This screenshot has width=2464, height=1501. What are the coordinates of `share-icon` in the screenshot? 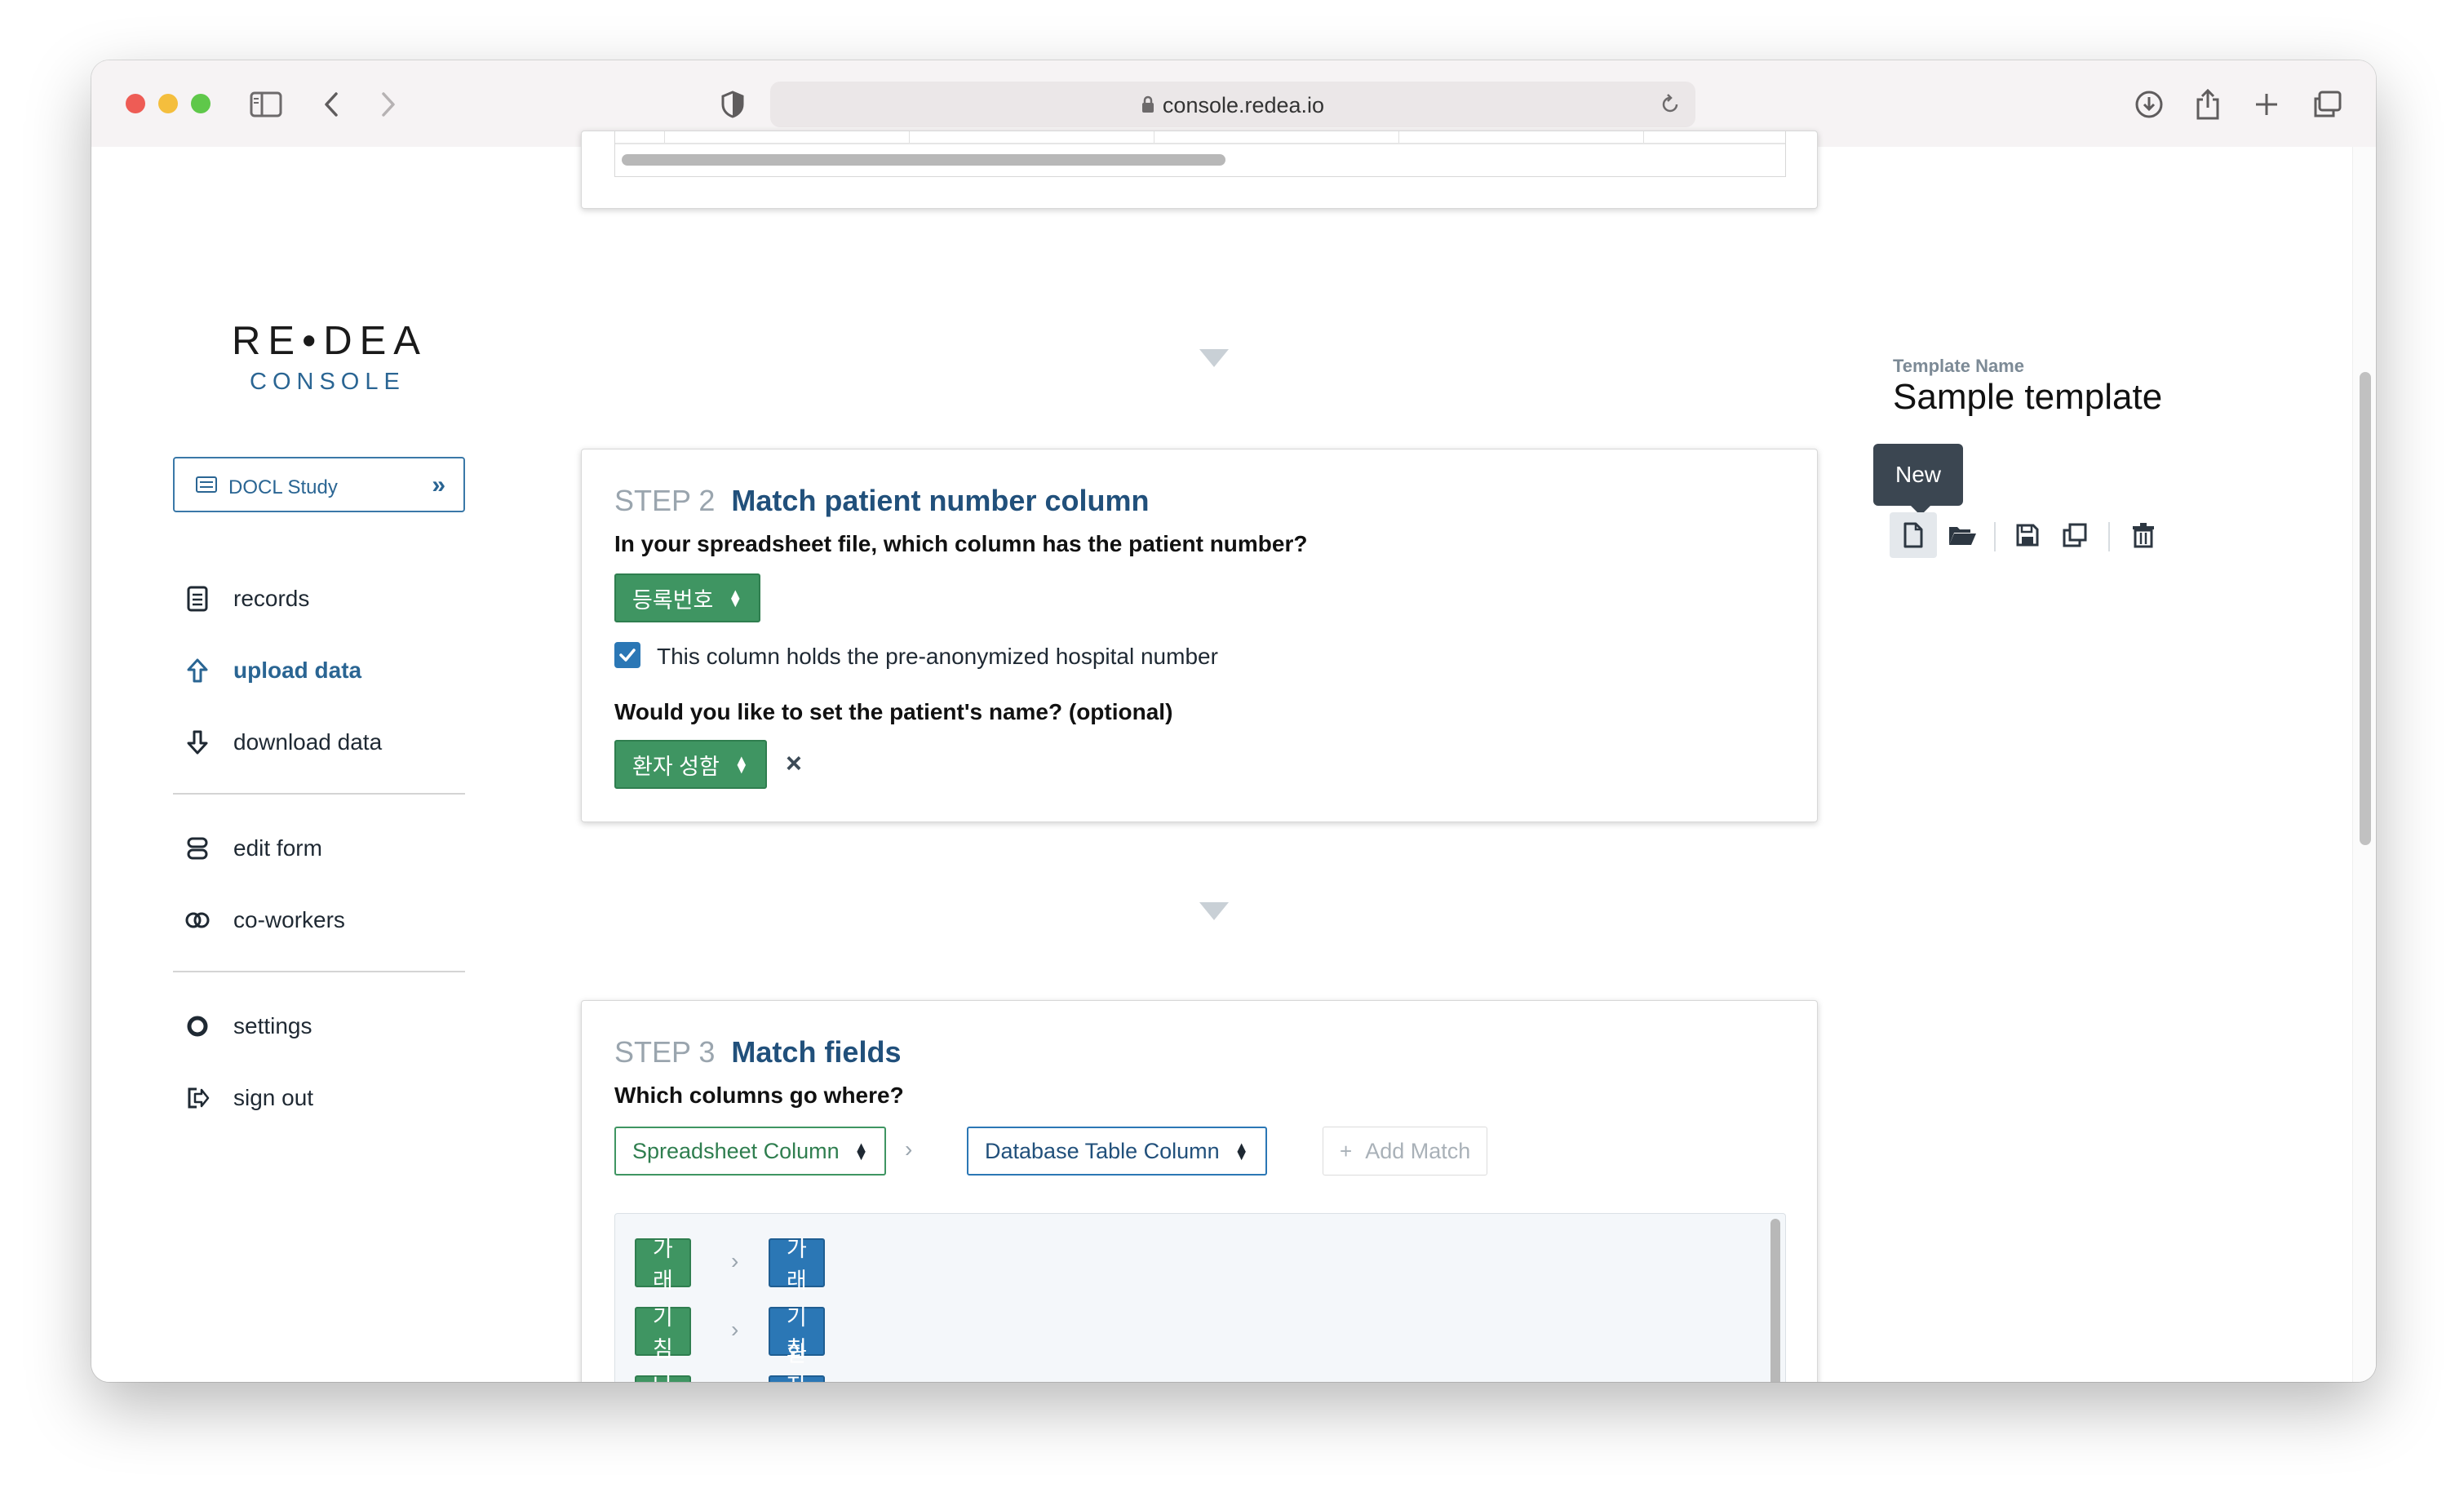 It's located at (2207, 104).